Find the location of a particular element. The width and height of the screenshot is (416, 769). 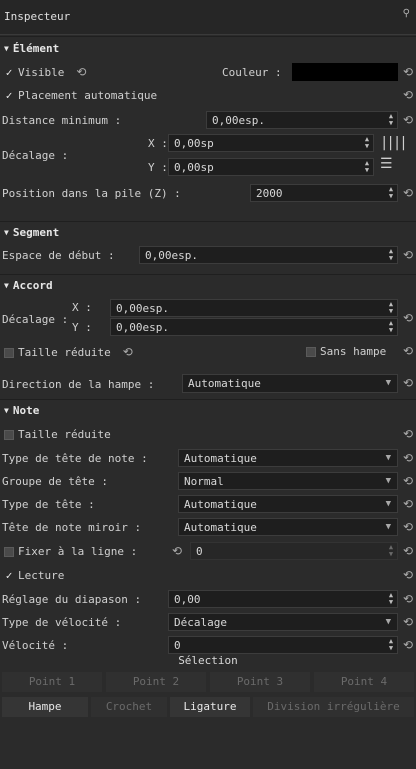

mirror-label: Tête de note miroir : is located at coordinates (72, 527).